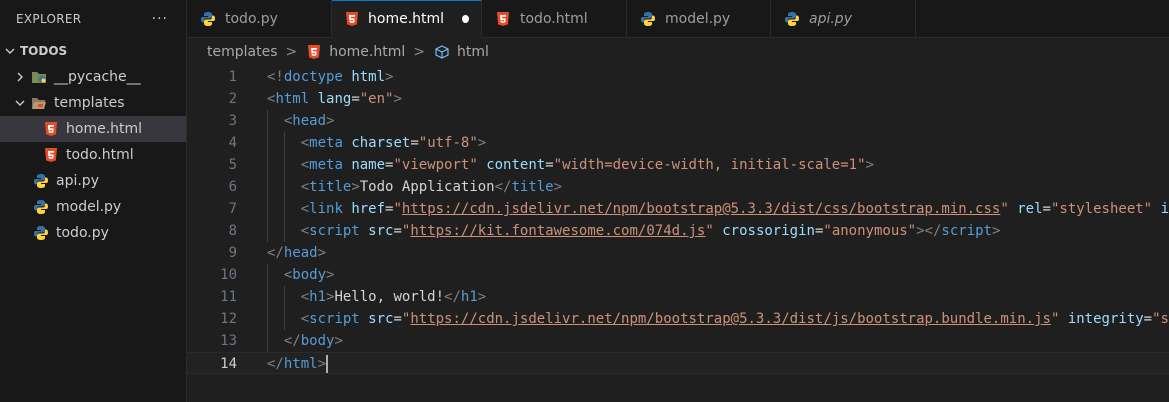 The height and width of the screenshot is (402, 1169). Describe the element at coordinates (82, 233) in the screenshot. I see `tree-item-label: todo.py` at that location.